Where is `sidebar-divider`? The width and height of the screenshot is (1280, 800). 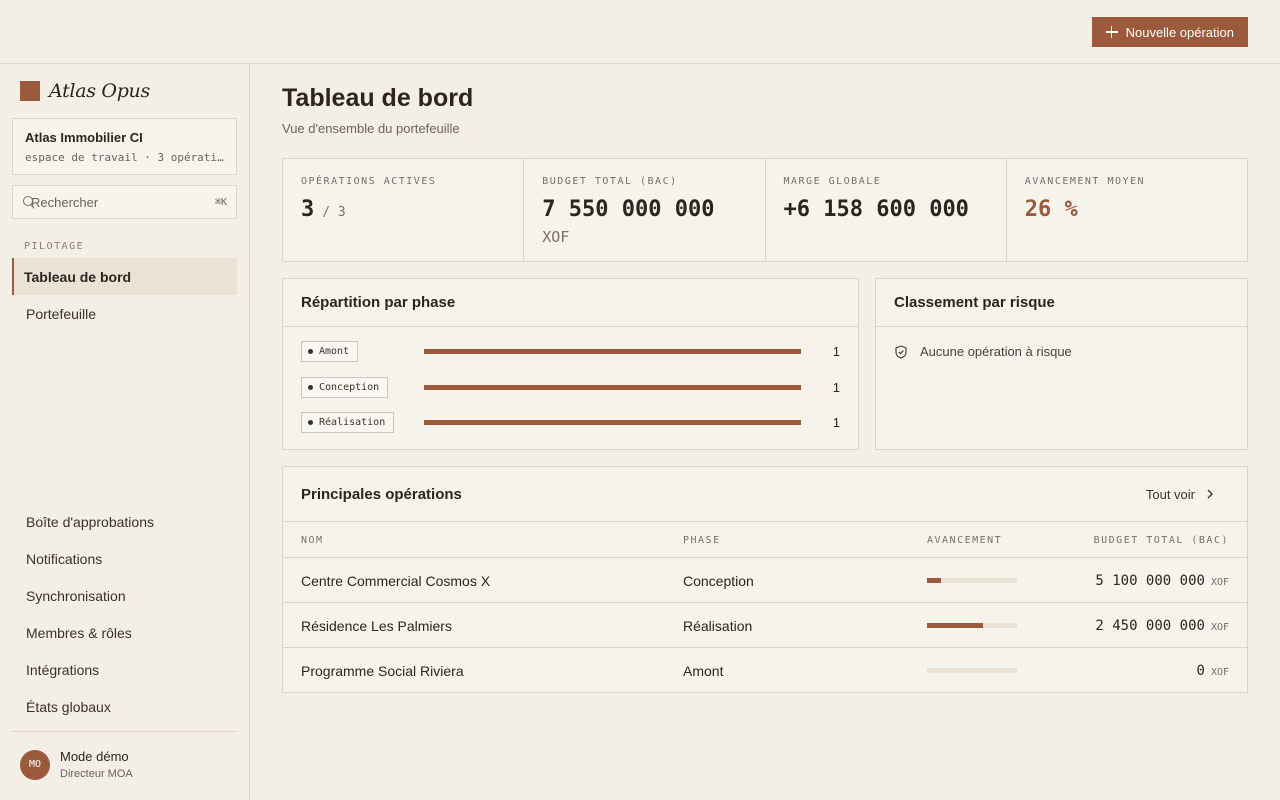
sidebar-divider is located at coordinates (124, 731).